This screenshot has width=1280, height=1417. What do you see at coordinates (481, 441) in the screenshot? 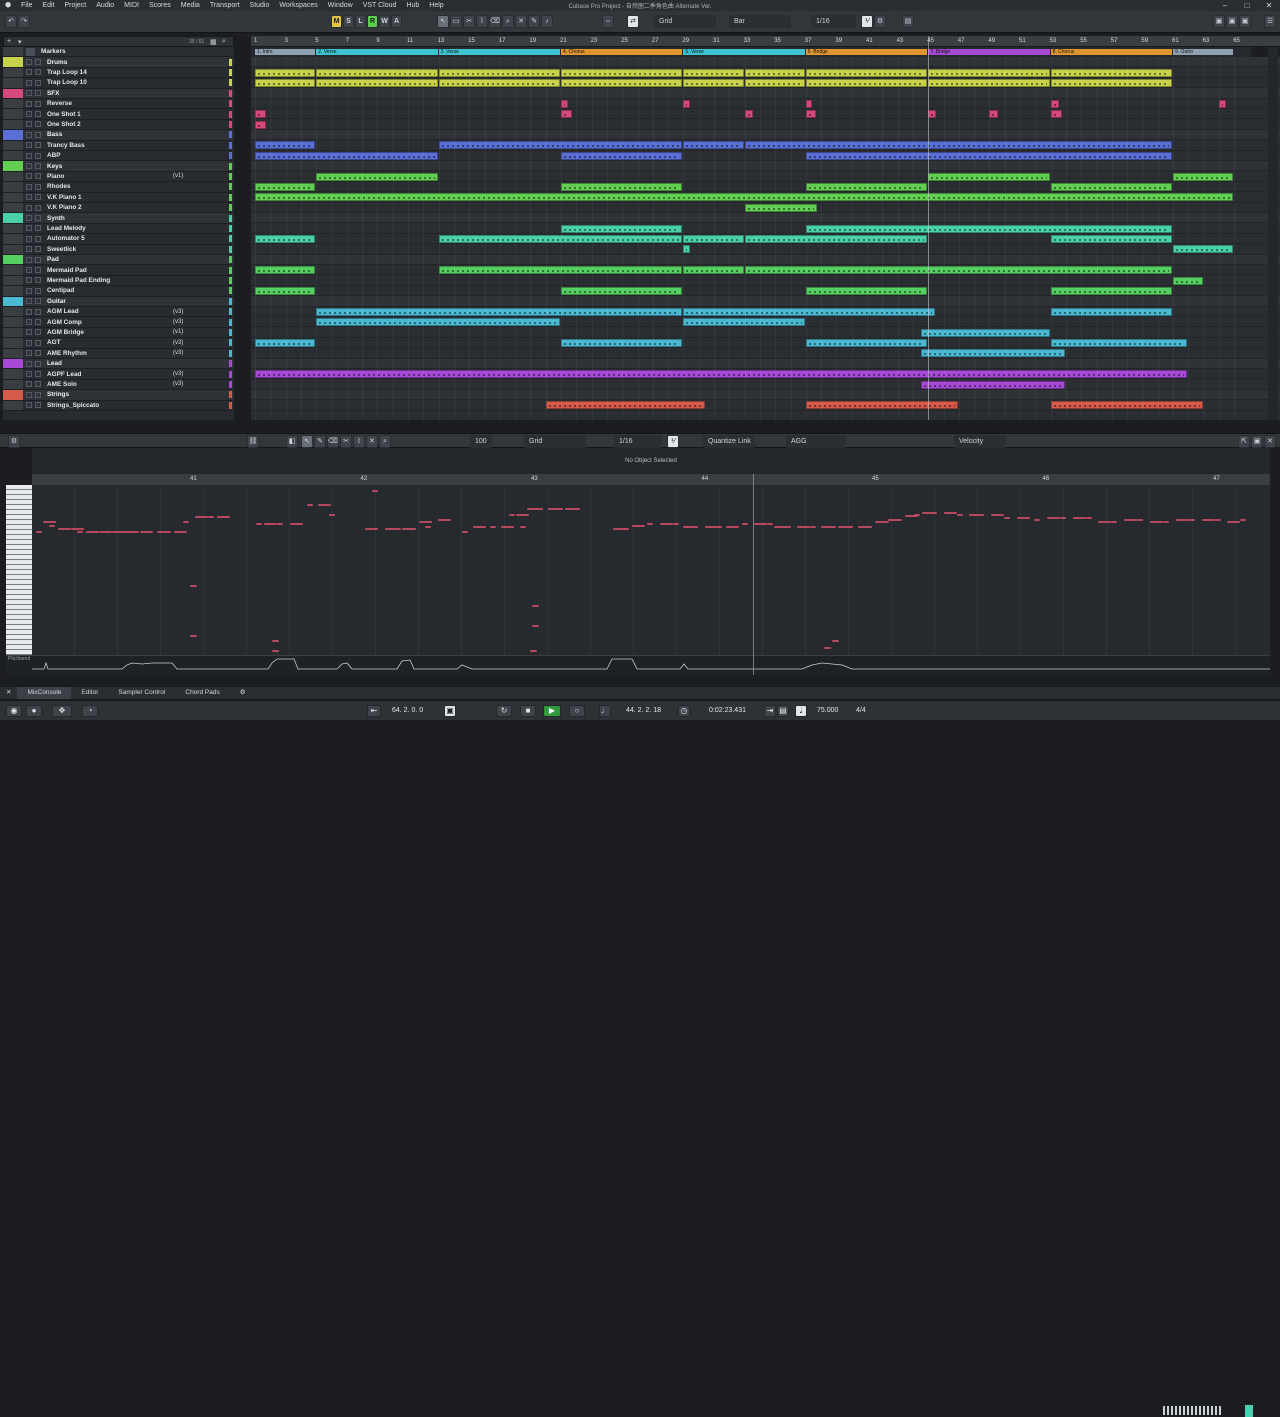
I see `zoom-value: 100` at bounding box center [481, 441].